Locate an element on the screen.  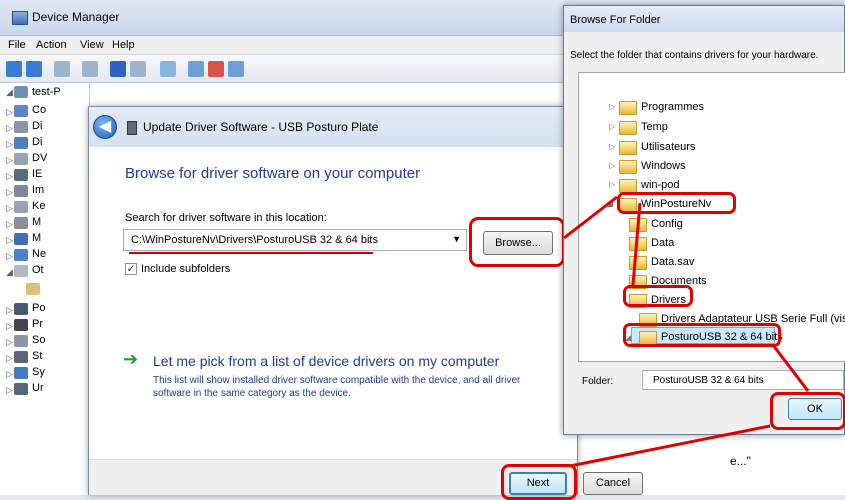
connector-posturo-to-ok is located at coordinates (790, 368).